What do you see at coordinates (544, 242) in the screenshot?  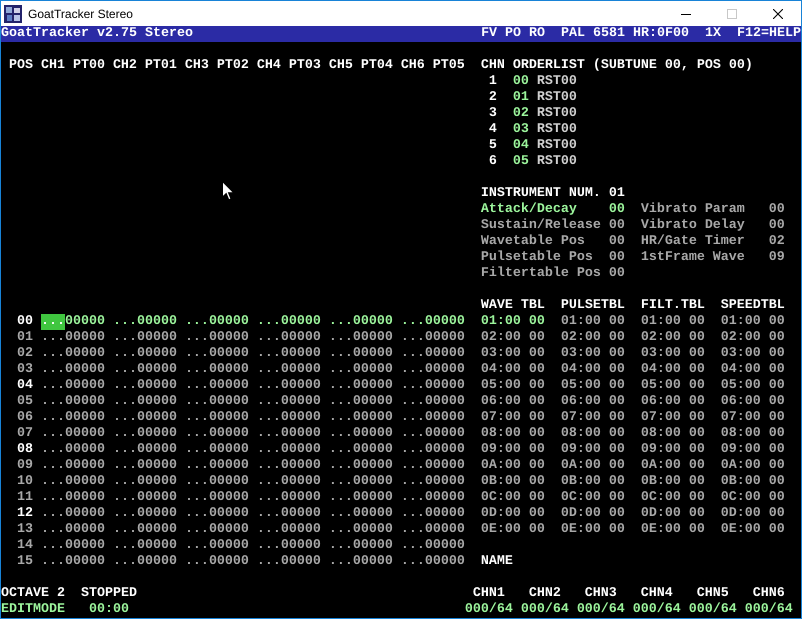 I see `parameter-label: Wavetable Pos` at bounding box center [544, 242].